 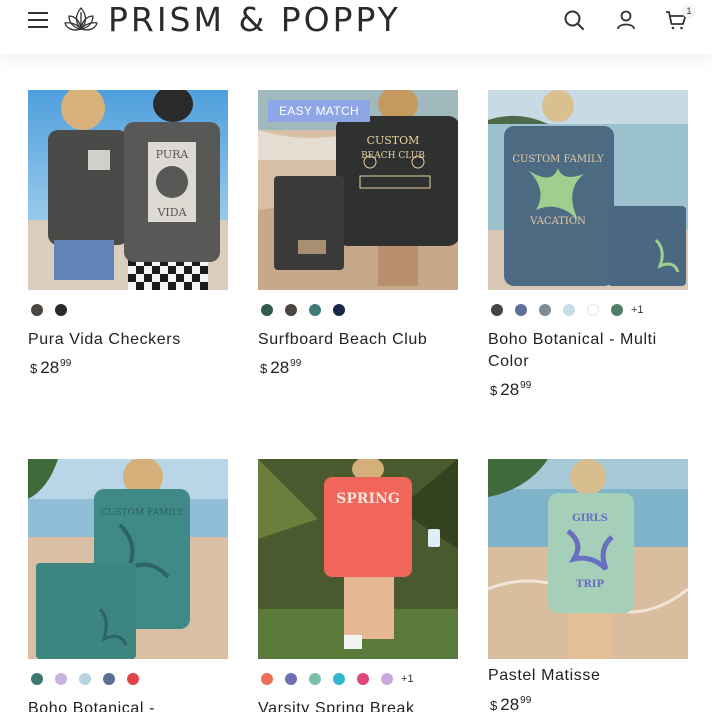 What do you see at coordinates (358, 190) in the screenshot?
I see `product-image: CUSTOM BEACH CLUB EASY MATCH` at bounding box center [358, 190].